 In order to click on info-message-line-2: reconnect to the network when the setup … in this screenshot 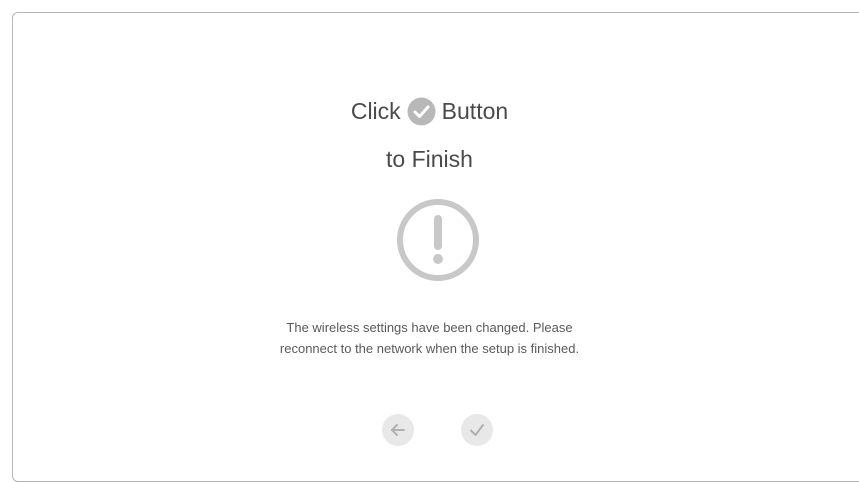, I will do `click(429, 348)`.